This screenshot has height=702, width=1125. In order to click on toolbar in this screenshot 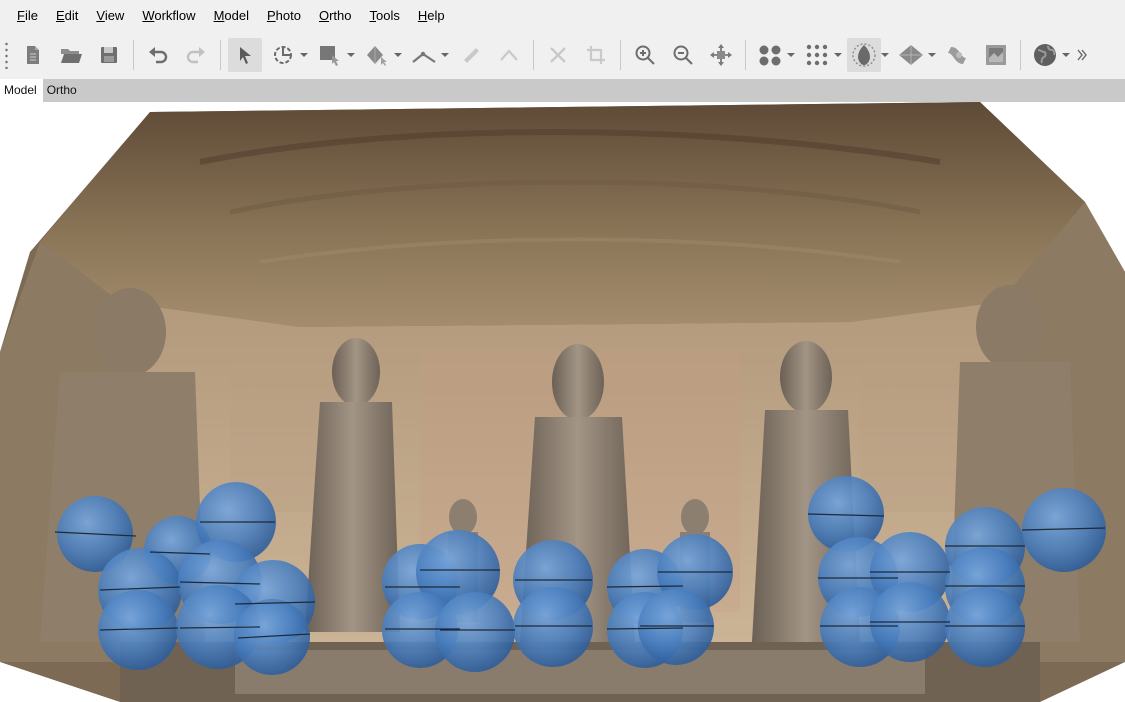, I will do `click(562, 55)`.